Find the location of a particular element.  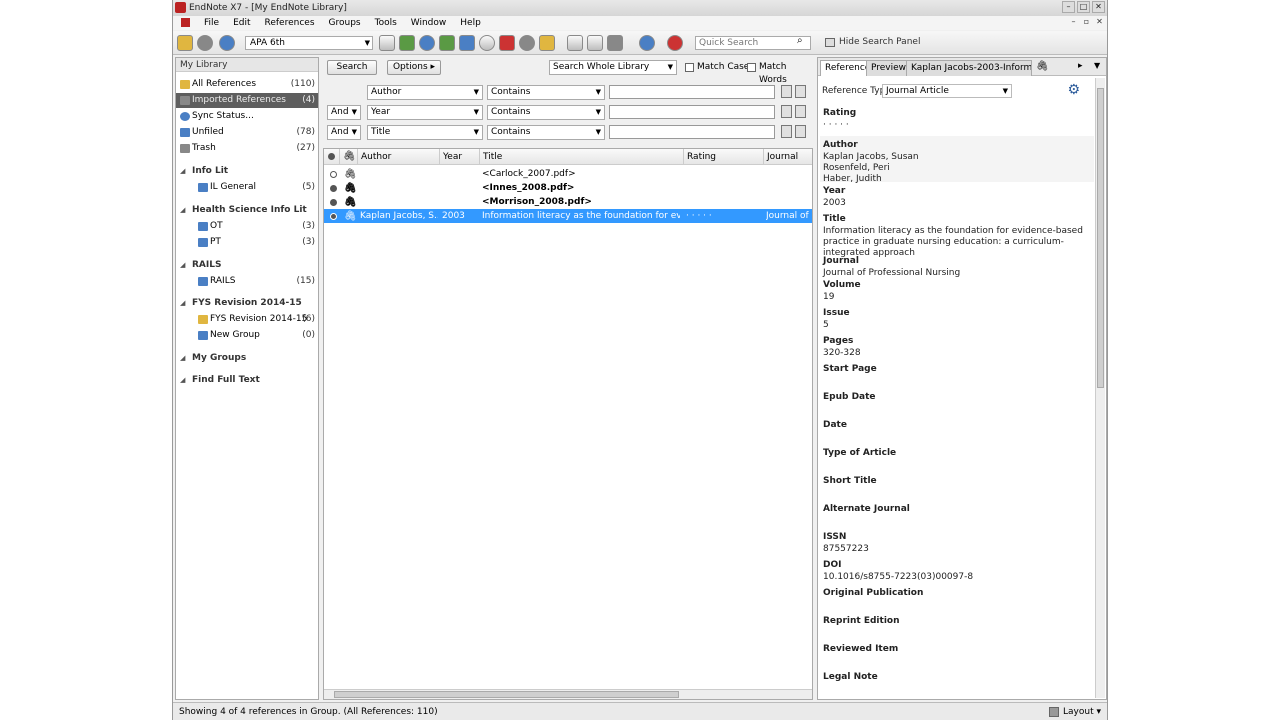

search-bool-select-2: And ▼ is located at coordinates (344, 112).